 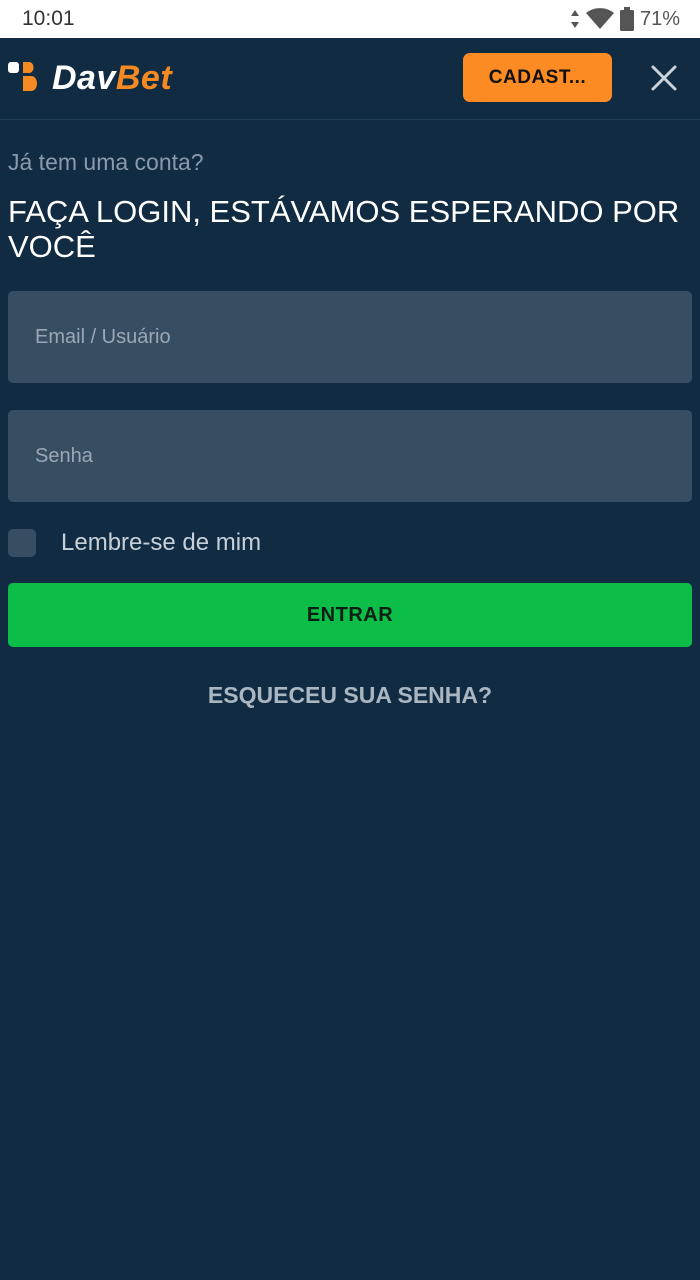 What do you see at coordinates (106, 162) in the screenshot?
I see `login-subtitle: Já tem uma conta?` at bounding box center [106, 162].